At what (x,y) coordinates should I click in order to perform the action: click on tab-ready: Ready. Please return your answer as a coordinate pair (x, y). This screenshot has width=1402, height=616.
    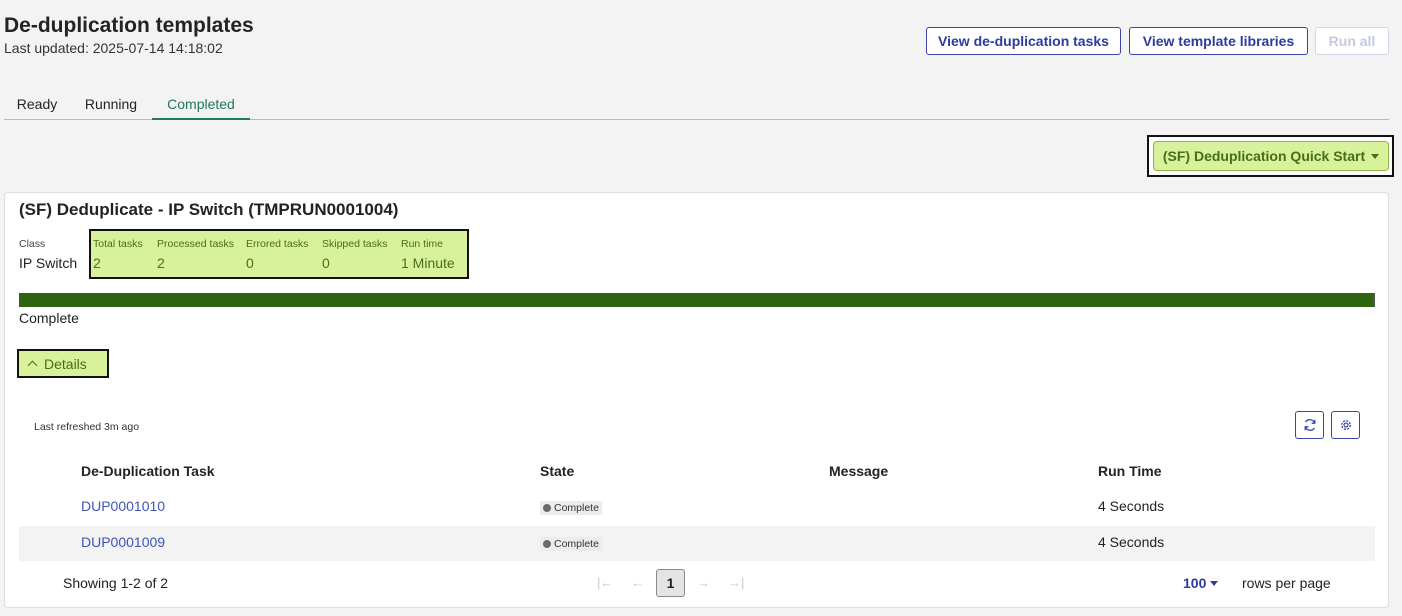
    Looking at the image, I should click on (37, 106).